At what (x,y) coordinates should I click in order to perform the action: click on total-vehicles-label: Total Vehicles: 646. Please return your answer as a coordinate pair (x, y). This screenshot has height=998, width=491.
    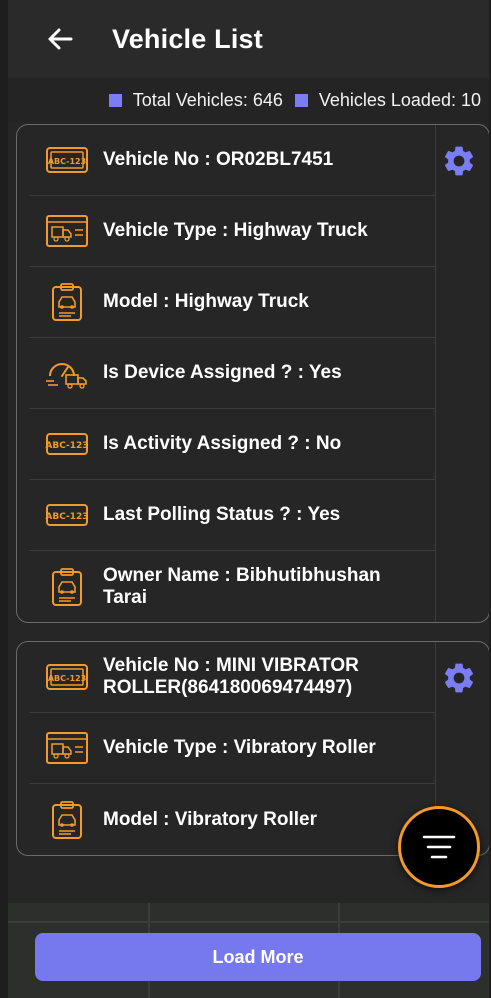
    Looking at the image, I should click on (207, 99).